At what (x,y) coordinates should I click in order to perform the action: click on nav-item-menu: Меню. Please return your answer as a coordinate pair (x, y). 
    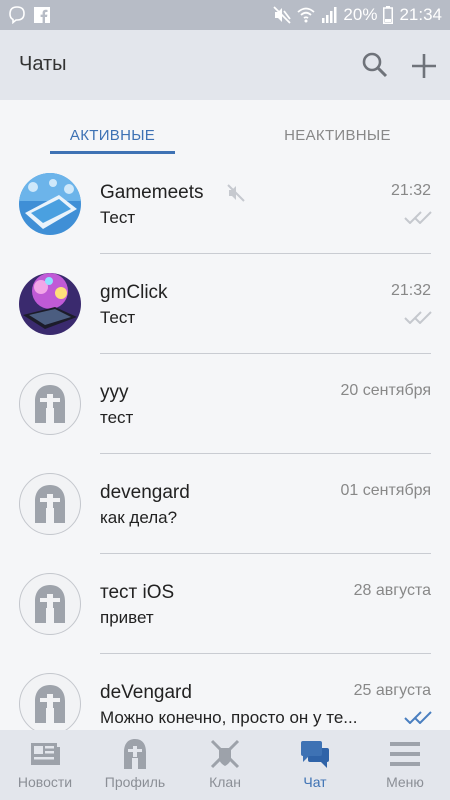
    Looking at the image, I should click on (405, 765).